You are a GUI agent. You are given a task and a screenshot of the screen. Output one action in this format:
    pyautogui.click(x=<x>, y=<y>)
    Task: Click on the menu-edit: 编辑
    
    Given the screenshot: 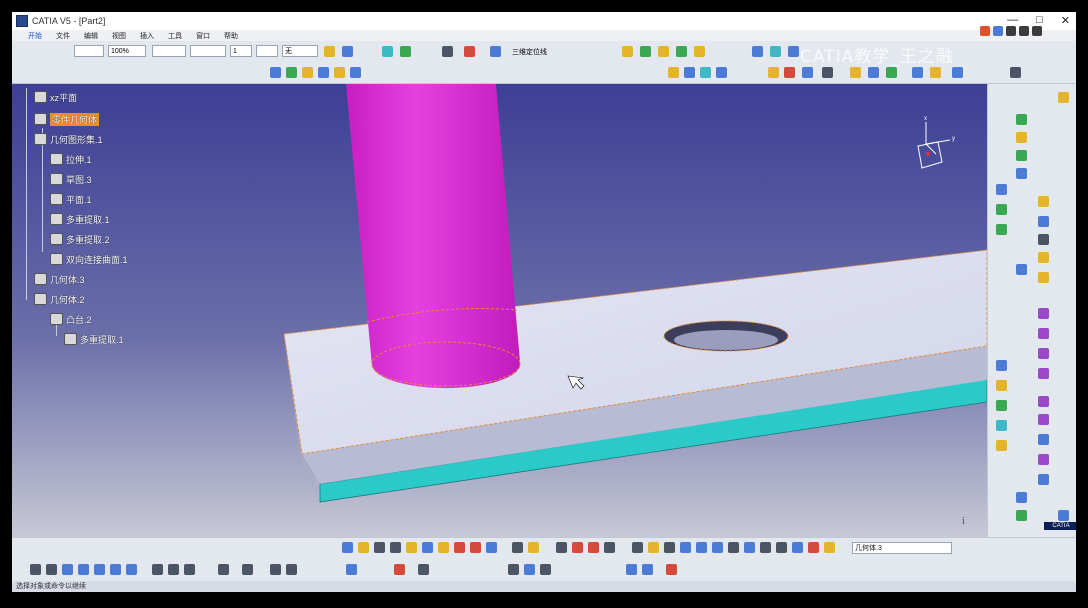 What is the action you would take?
    pyautogui.click(x=91, y=36)
    